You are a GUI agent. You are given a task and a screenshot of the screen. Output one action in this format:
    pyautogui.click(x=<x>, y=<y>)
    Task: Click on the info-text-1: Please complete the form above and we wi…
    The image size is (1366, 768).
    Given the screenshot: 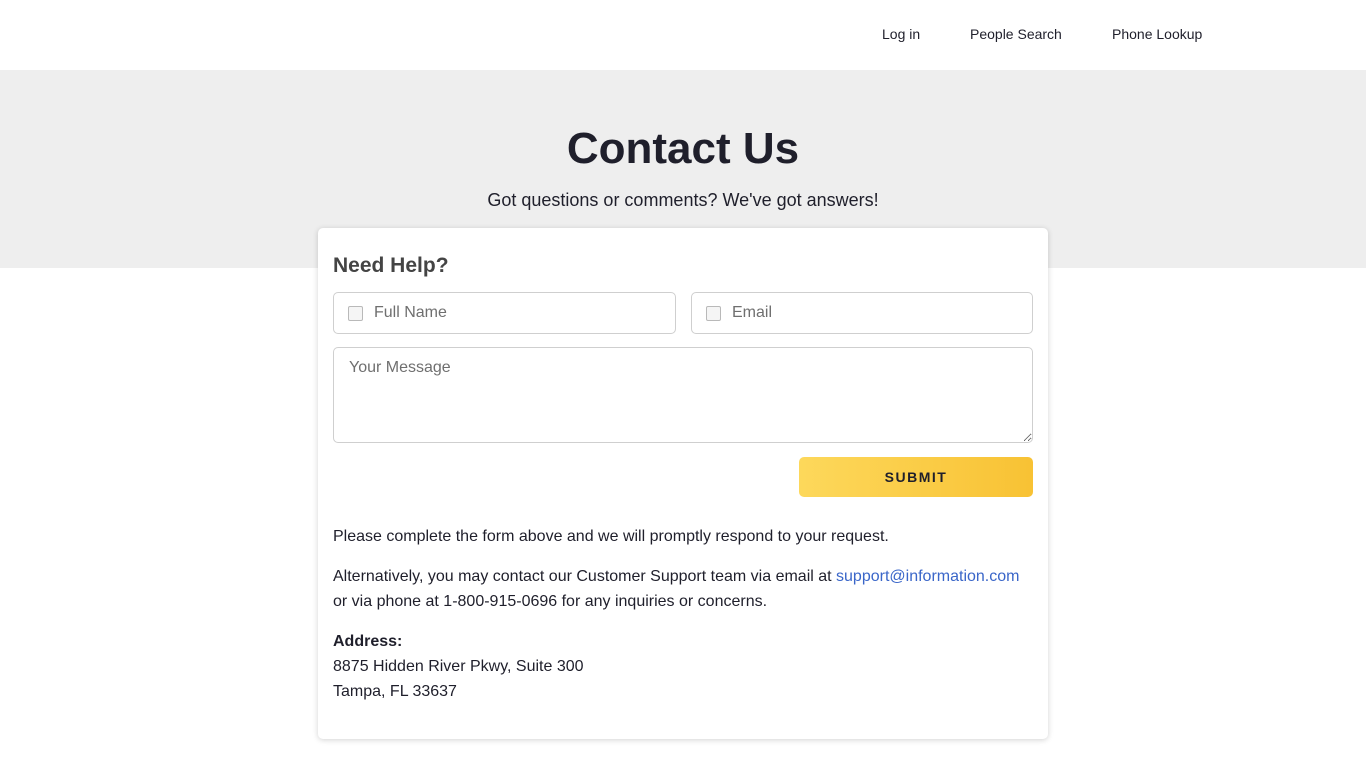 What is the action you would take?
    pyautogui.click(x=611, y=536)
    